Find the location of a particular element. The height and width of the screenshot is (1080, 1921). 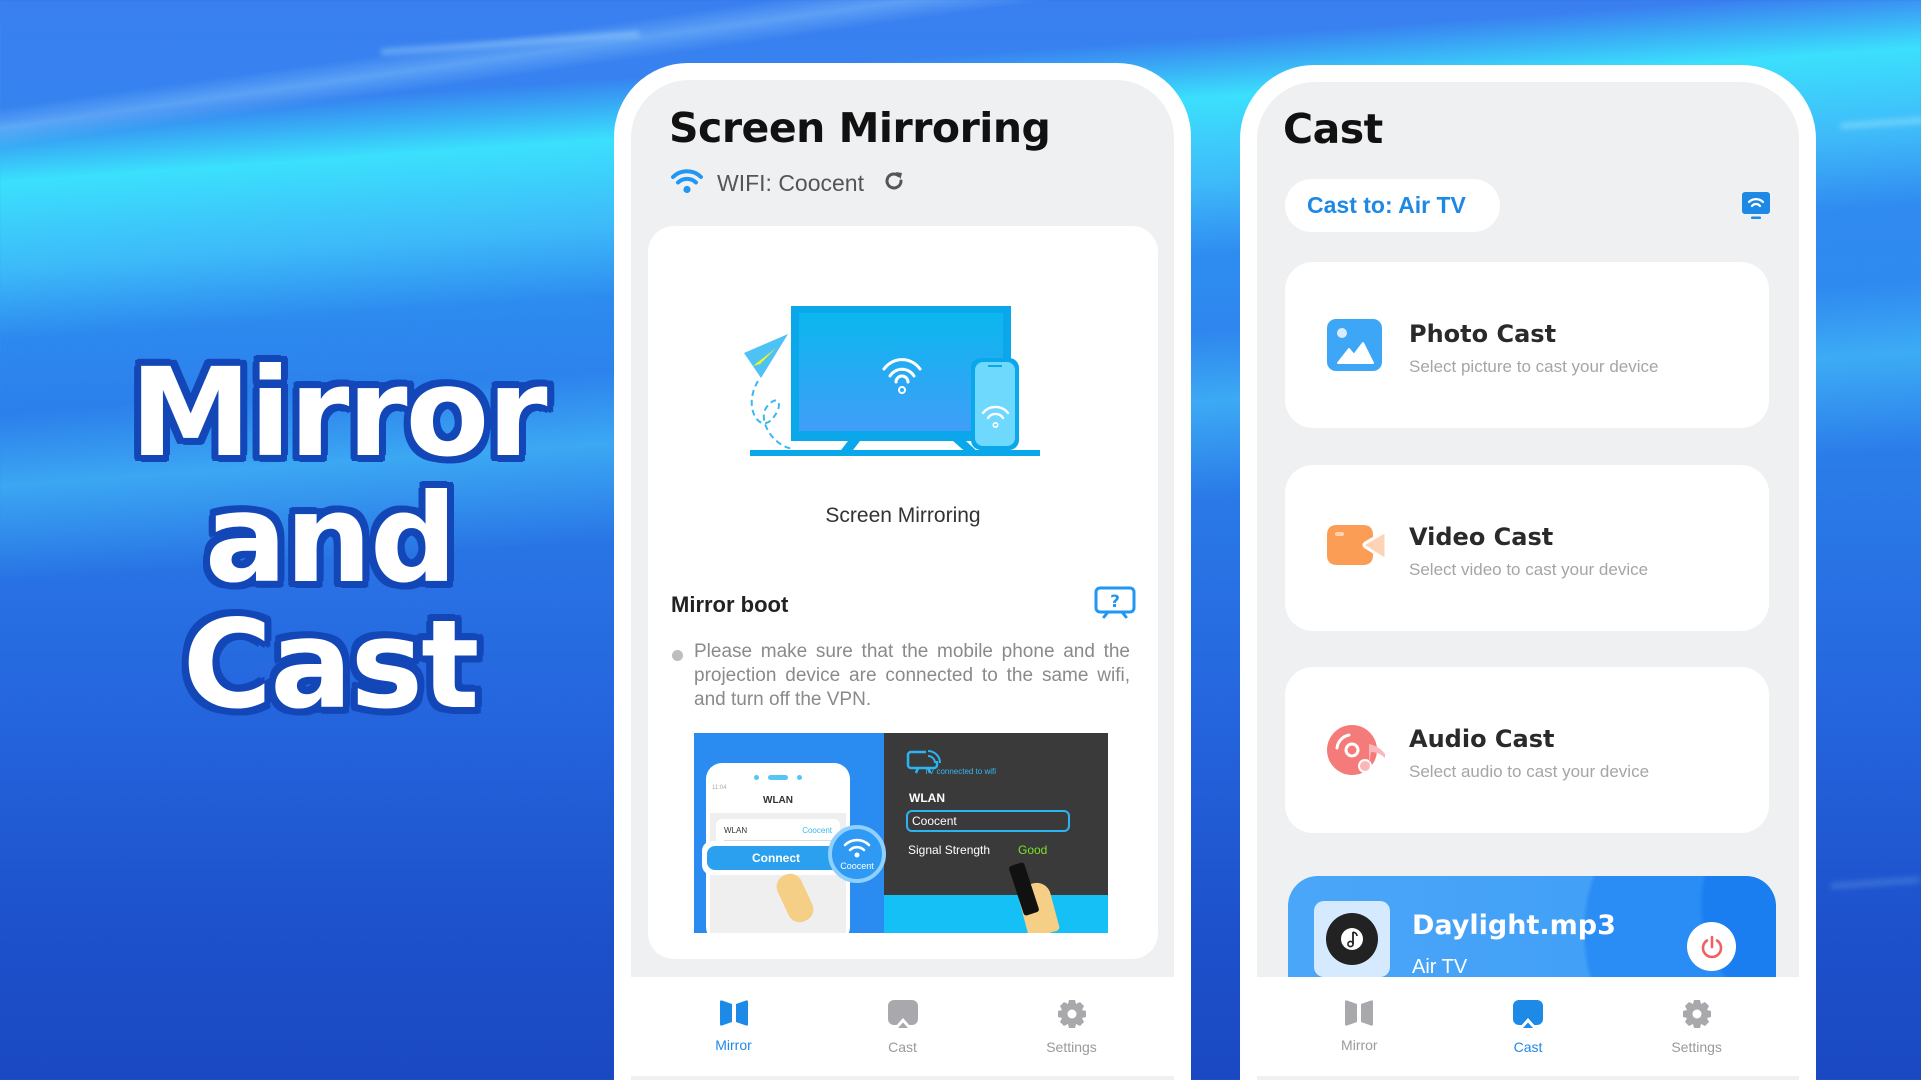

card-title: Video Cast is located at coordinates (1481, 537).